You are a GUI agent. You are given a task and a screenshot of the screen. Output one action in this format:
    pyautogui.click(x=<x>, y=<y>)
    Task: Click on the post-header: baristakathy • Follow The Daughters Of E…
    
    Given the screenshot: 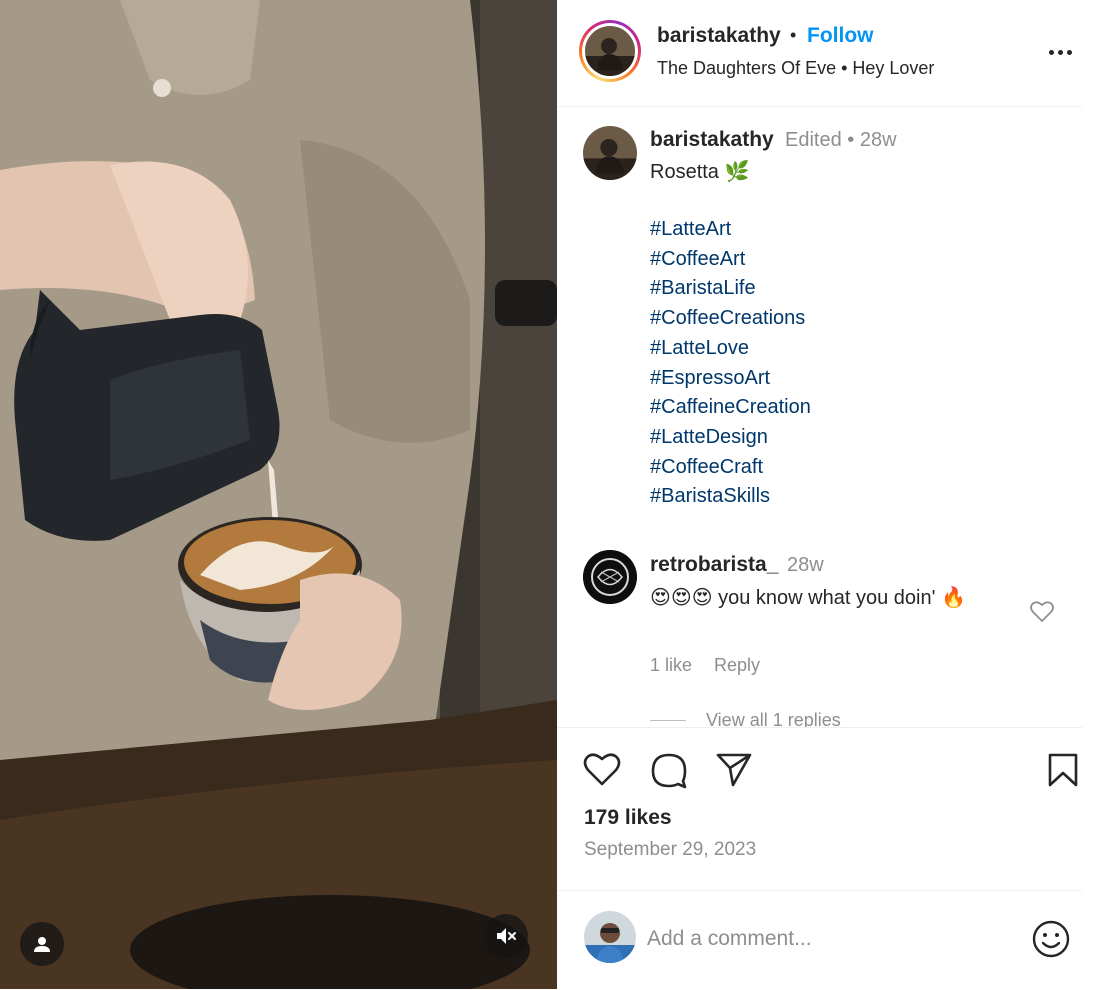 What is the action you would take?
    pyautogui.click(x=819, y=53)
    